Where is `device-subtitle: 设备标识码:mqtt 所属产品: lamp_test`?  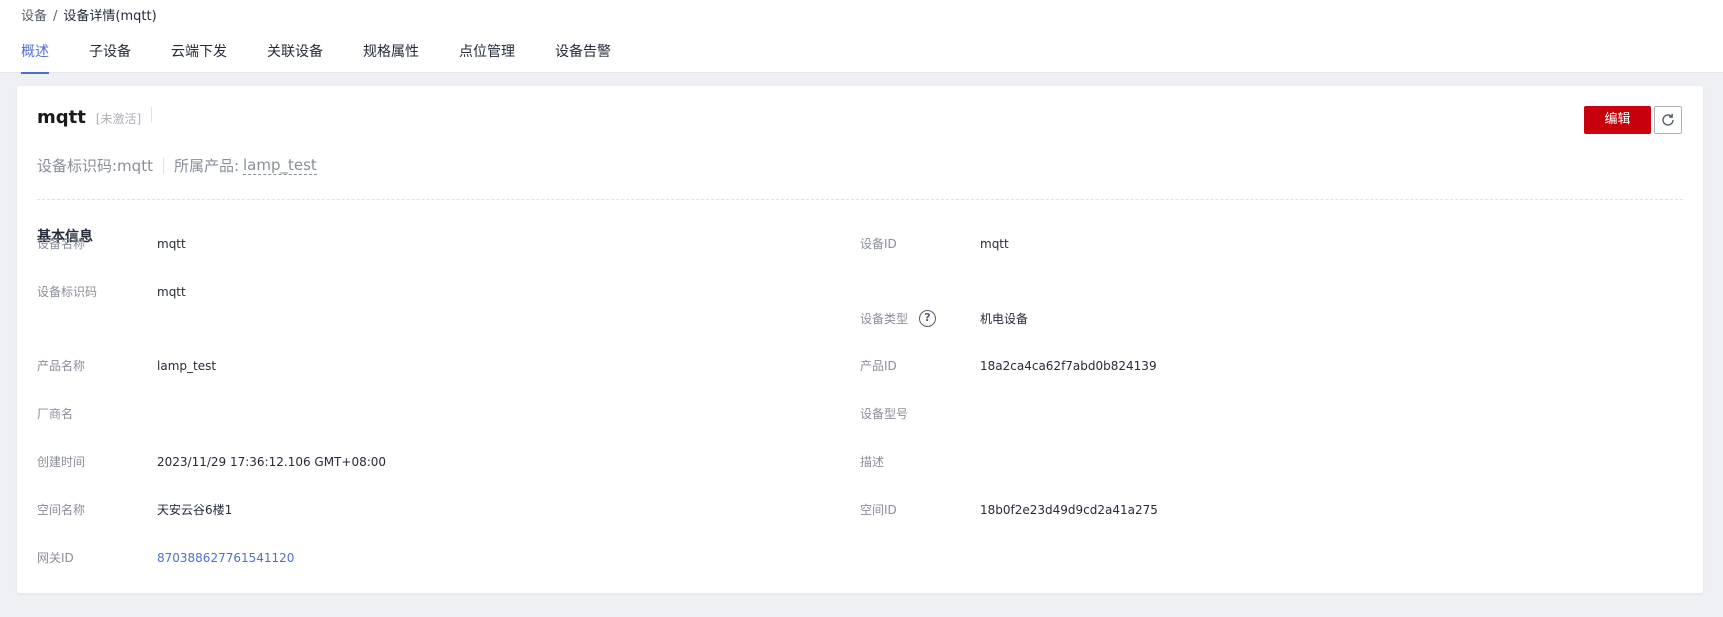
device-subtitle: 设备标识码:mqtt 所属产品: lamp_test is located at coordinates (177, 165).